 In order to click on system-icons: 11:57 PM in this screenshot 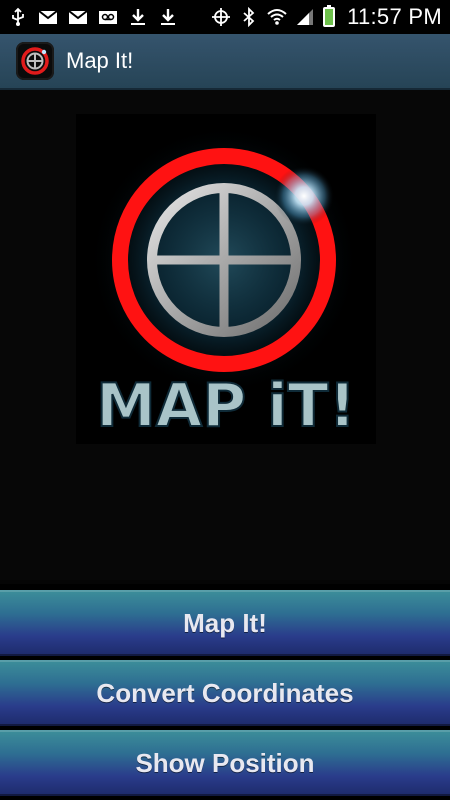, I will do `click(326, 17)`.